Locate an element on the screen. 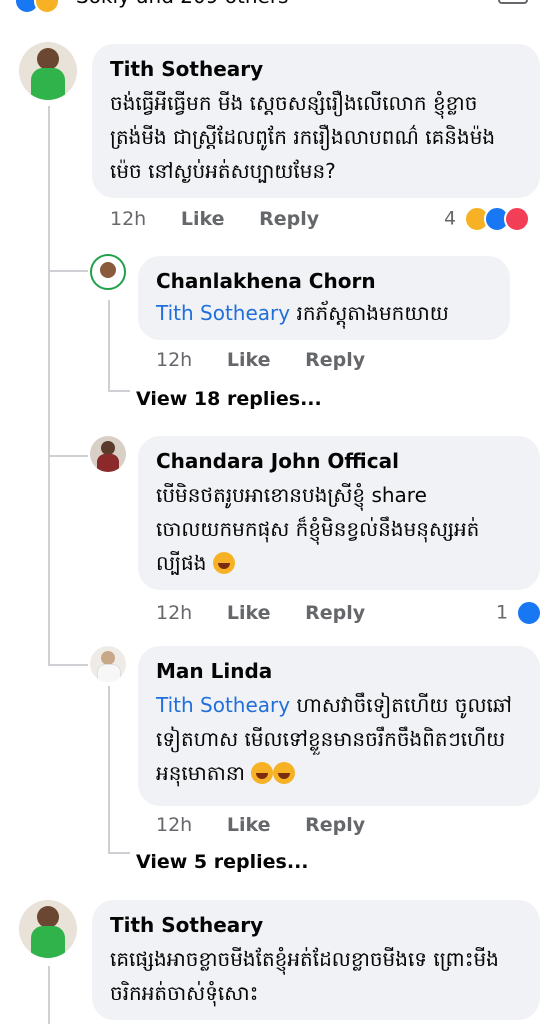 The width and height of the screenshot is (559, 1024). like-icon is located at coordinates (529, 613).